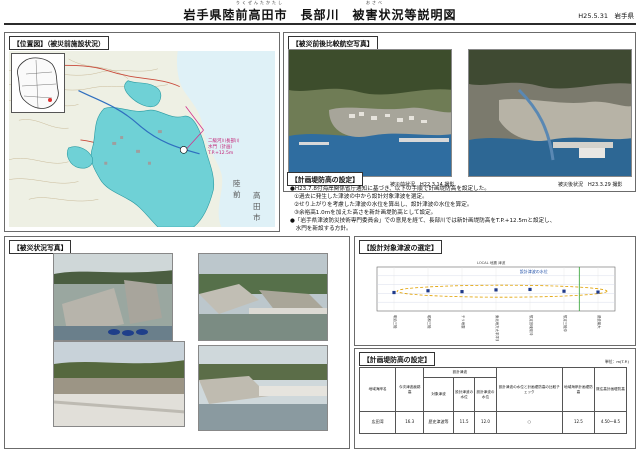 Image resolution: width=640 pixels, height=453 pixels. What do you see at coordinates (497, 328) in the screenshot?
I see `chart-category-label: 東北地方太平洋沖` at bounding box center [497, 328].